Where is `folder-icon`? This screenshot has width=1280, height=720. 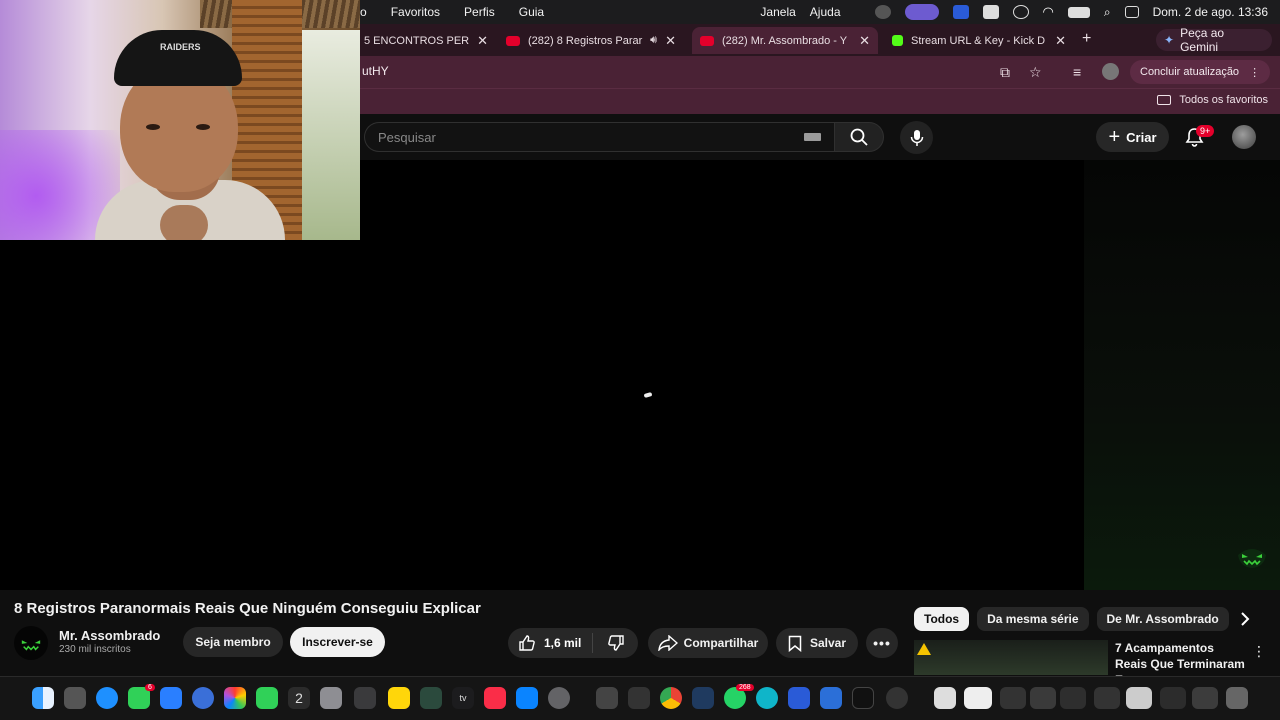
folder-icon is located at coordinates (1164, 100).